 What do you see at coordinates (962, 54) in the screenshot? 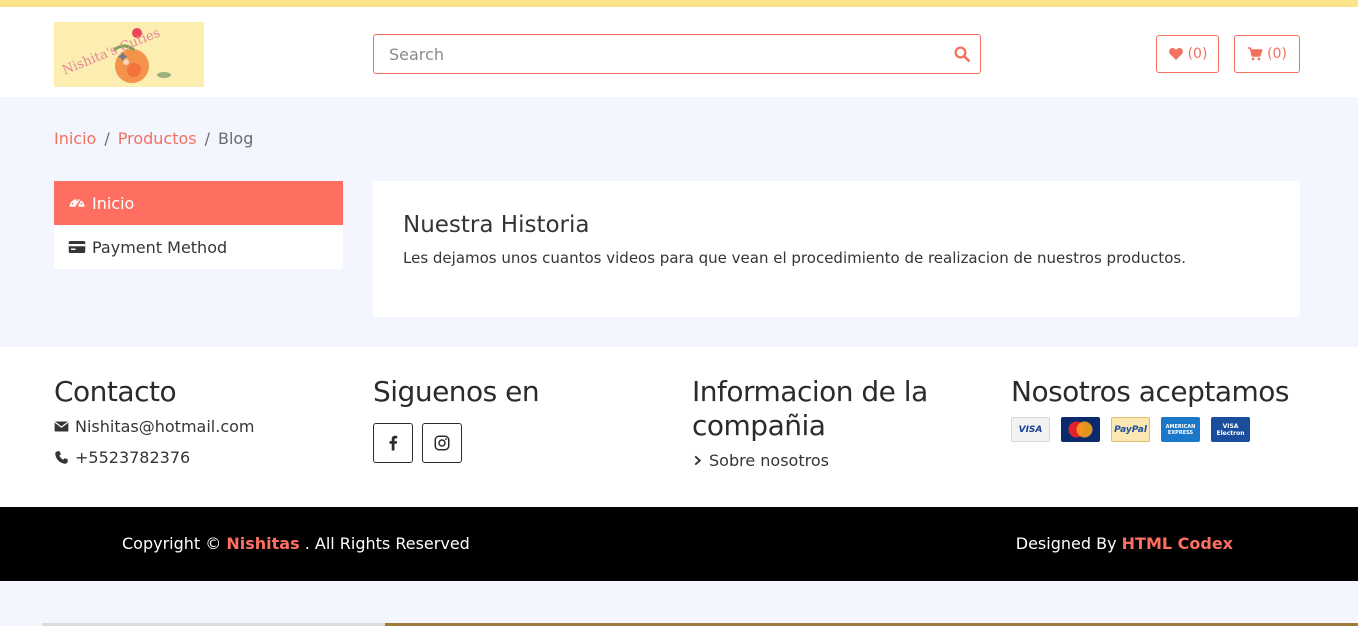
I see `search-icon` at bounding box center [962, 54].